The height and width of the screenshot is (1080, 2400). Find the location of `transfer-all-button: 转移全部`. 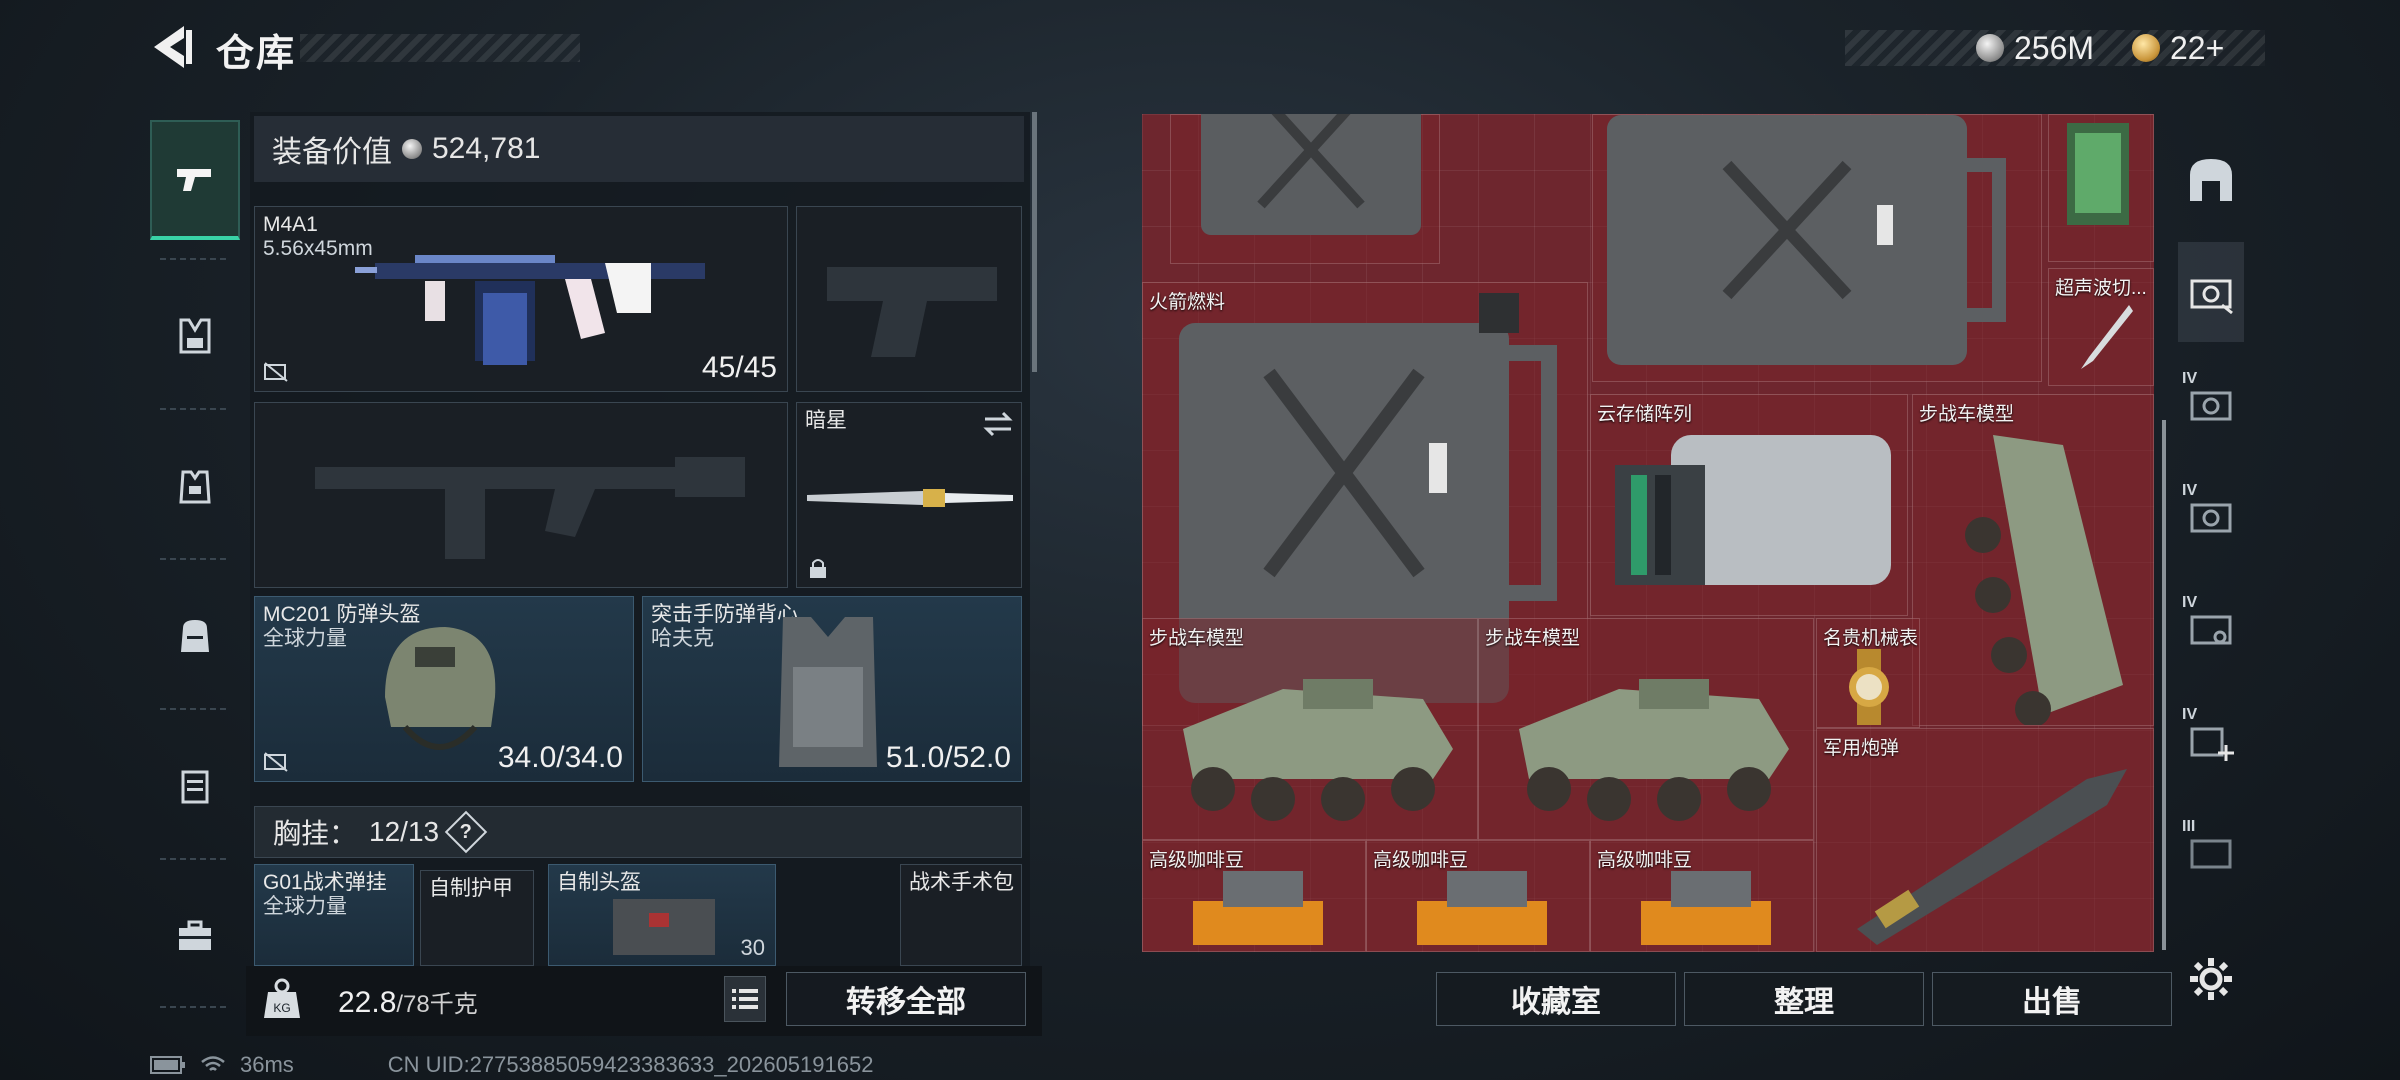

transfer-all-button: 转移全部 is located at coordinates (906, 999).